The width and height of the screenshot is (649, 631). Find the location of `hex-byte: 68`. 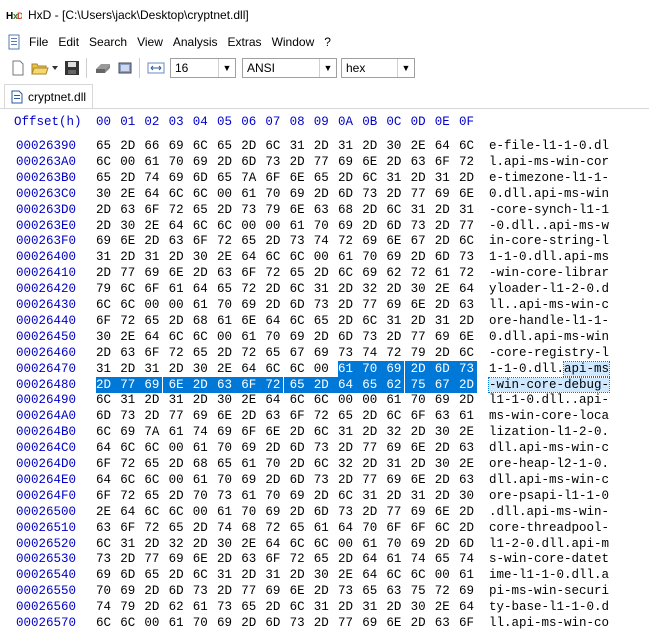

hex-byte: 68 is located at coordinates (347, 210).